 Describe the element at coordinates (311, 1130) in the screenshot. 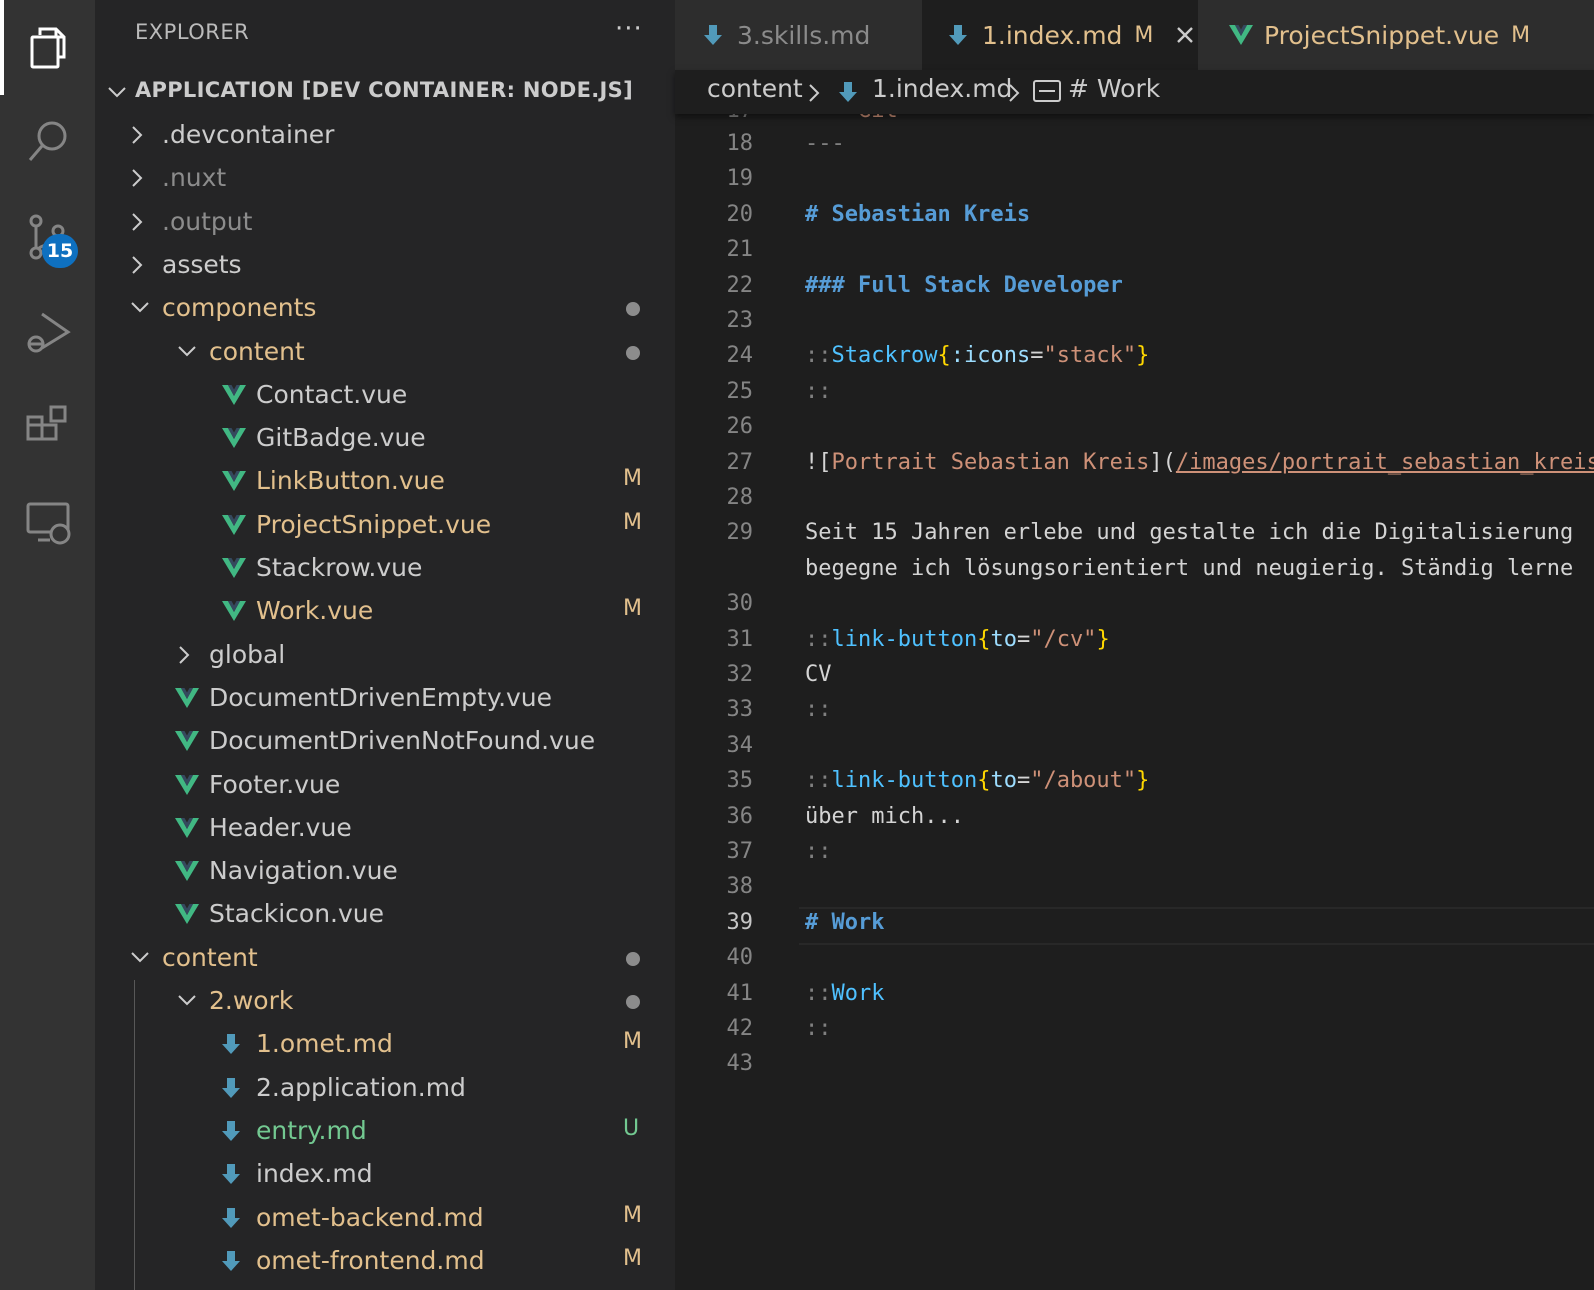

I see `file-label: entry.md` at that location.